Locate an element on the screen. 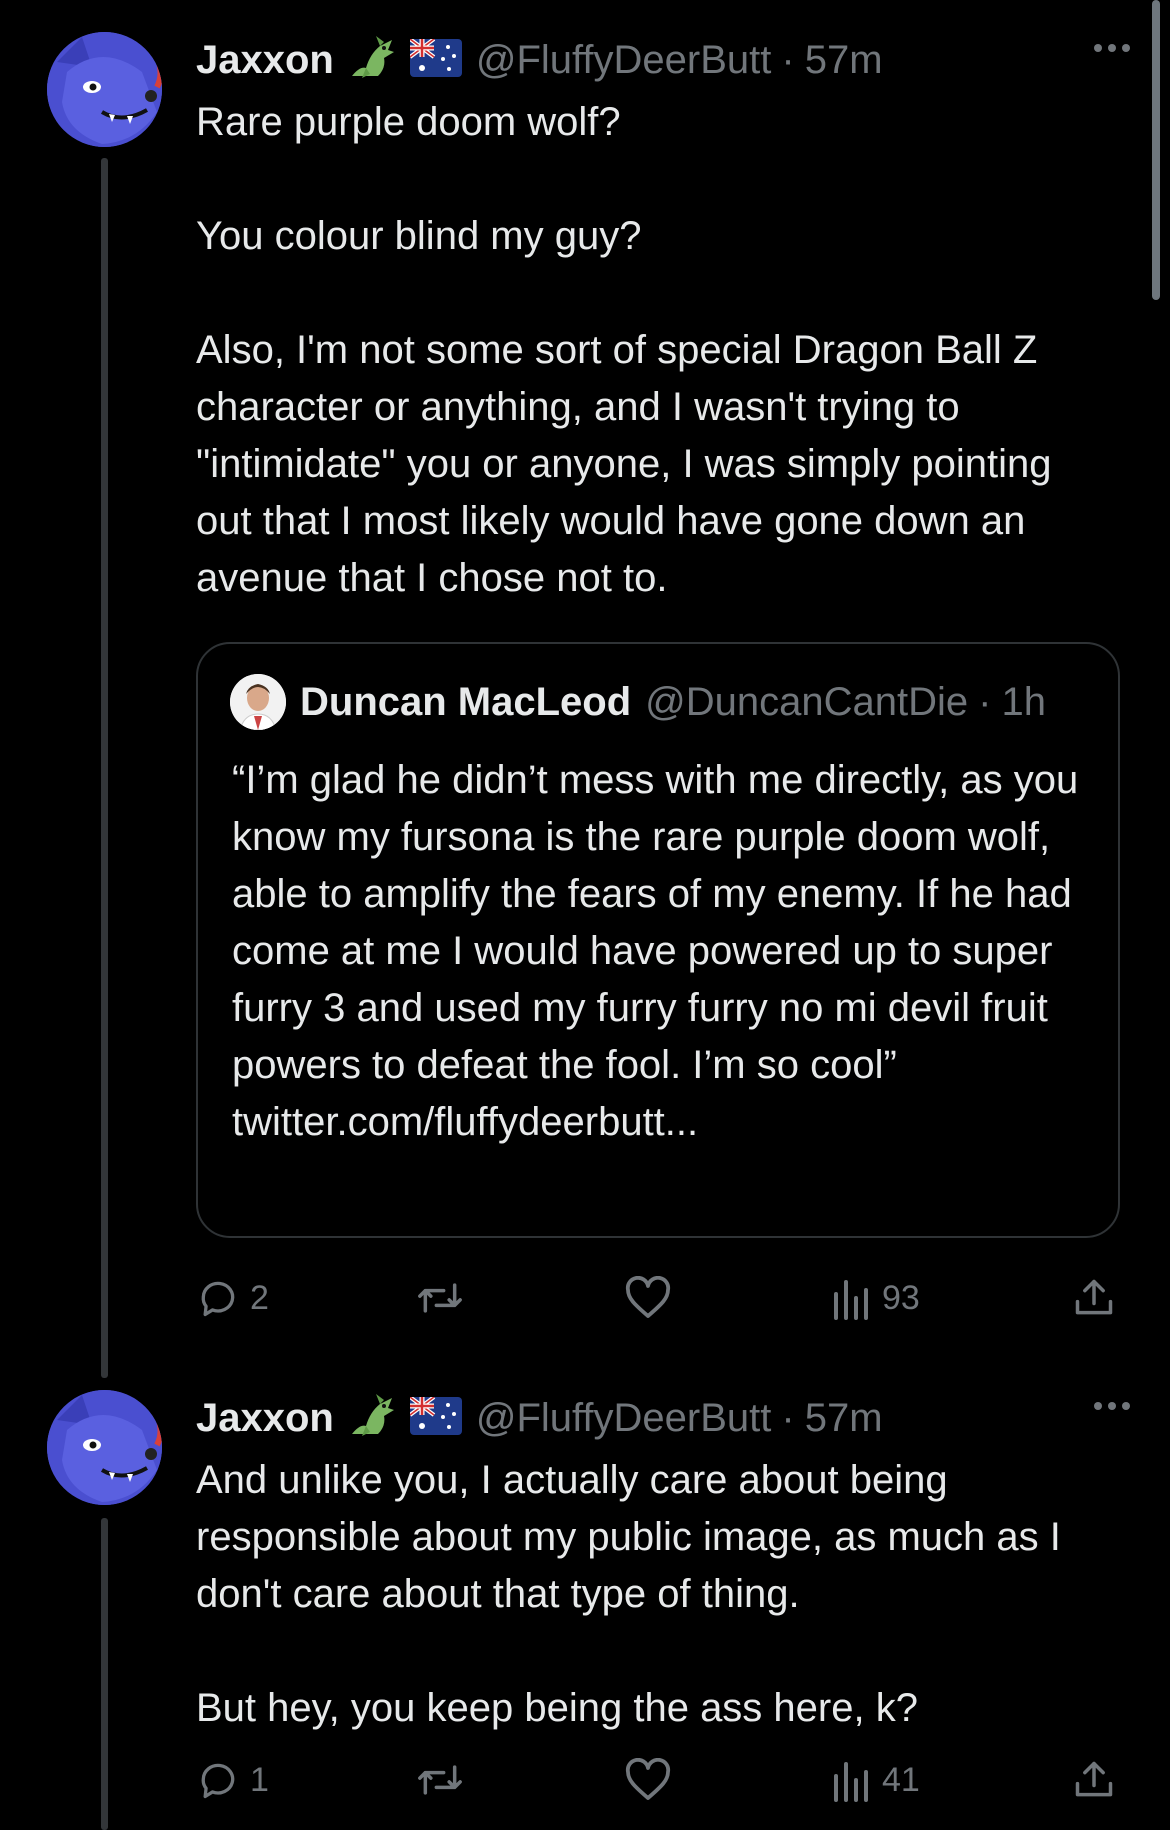 This screenshot has height=1830, width=1170. views-button: 41 is located at coordinates (876, 1780).